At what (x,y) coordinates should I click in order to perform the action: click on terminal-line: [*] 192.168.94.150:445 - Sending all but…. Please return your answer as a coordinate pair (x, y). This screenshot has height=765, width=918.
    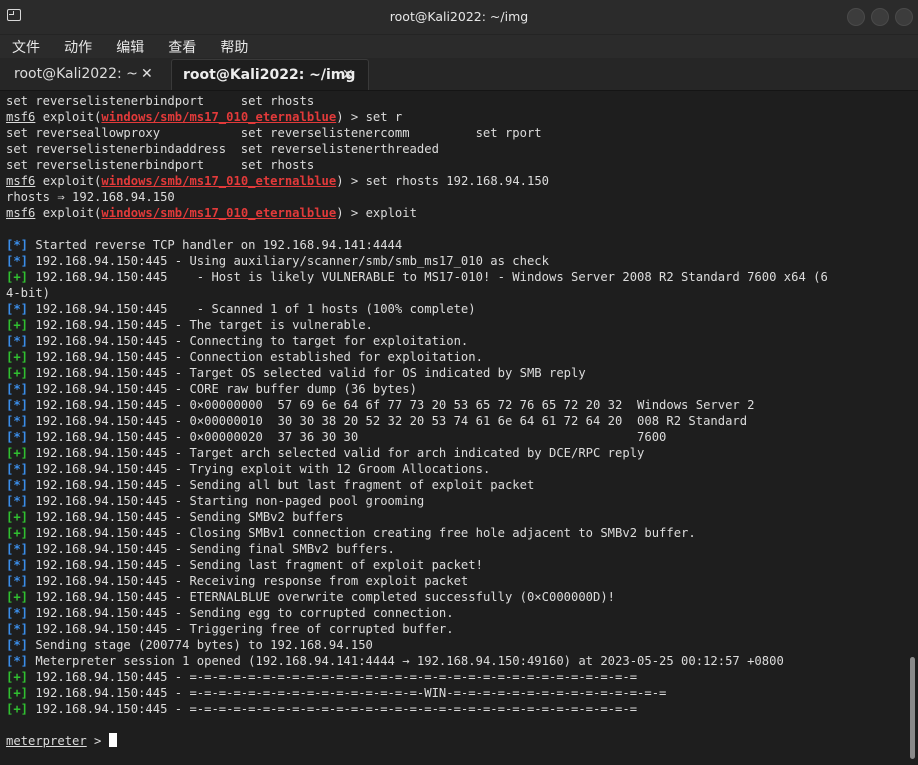
    Looking at the image, I should click on (456, 485).